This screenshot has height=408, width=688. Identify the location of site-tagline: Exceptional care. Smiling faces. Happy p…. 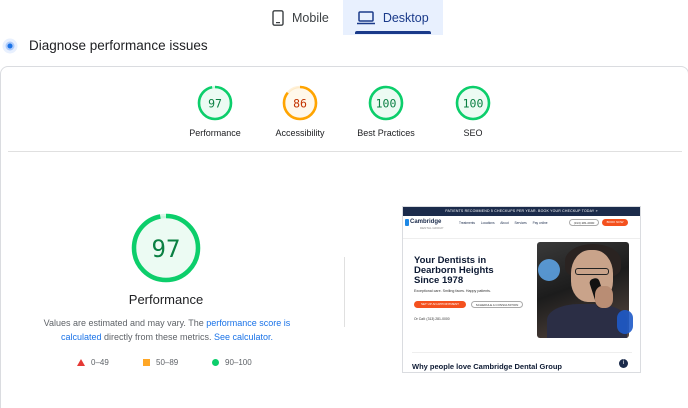
(452, 291).